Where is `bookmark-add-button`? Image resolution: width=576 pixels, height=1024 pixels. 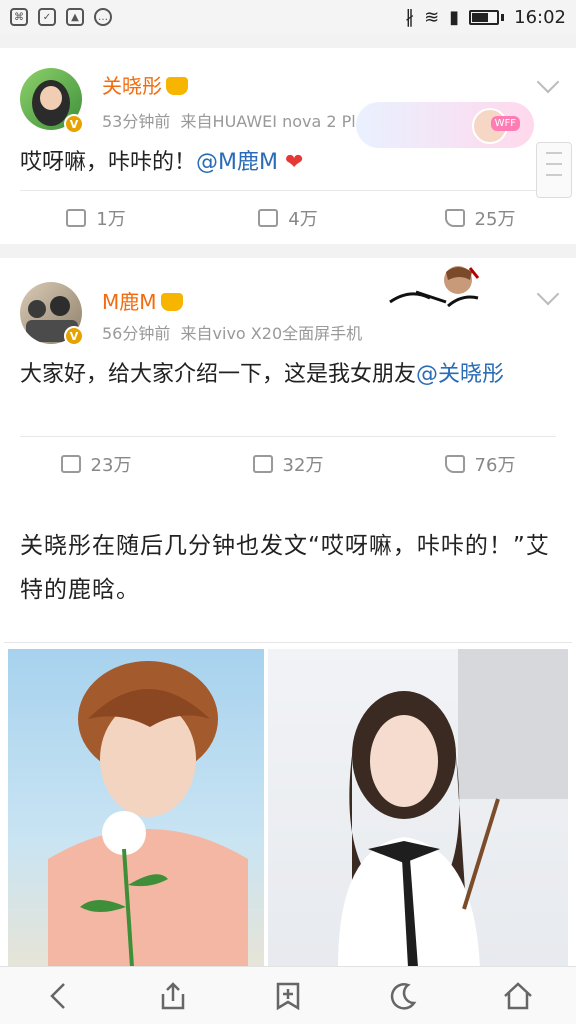
bookmark-add-button is located at coordinates (287, 995).